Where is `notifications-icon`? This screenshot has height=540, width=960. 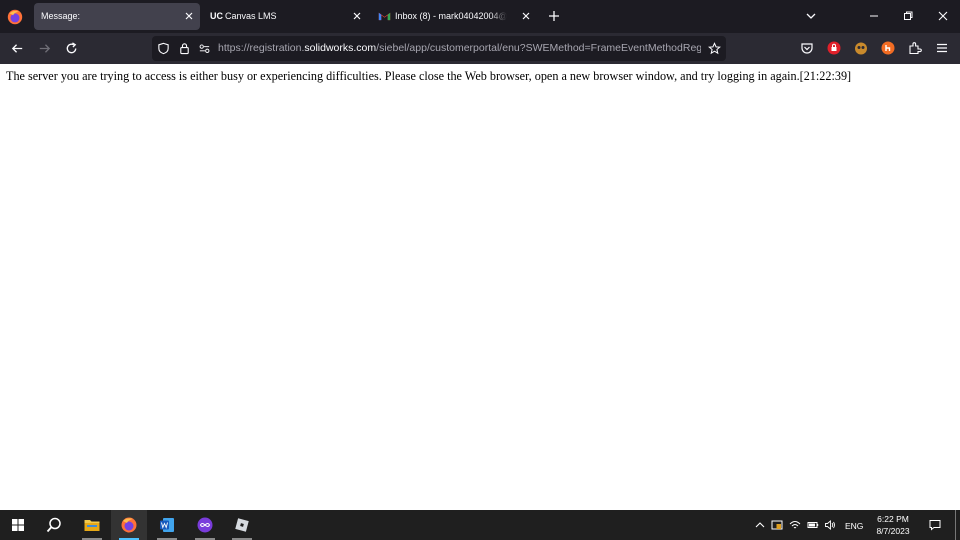 notifications-icon is located at coordinates (935, 525).